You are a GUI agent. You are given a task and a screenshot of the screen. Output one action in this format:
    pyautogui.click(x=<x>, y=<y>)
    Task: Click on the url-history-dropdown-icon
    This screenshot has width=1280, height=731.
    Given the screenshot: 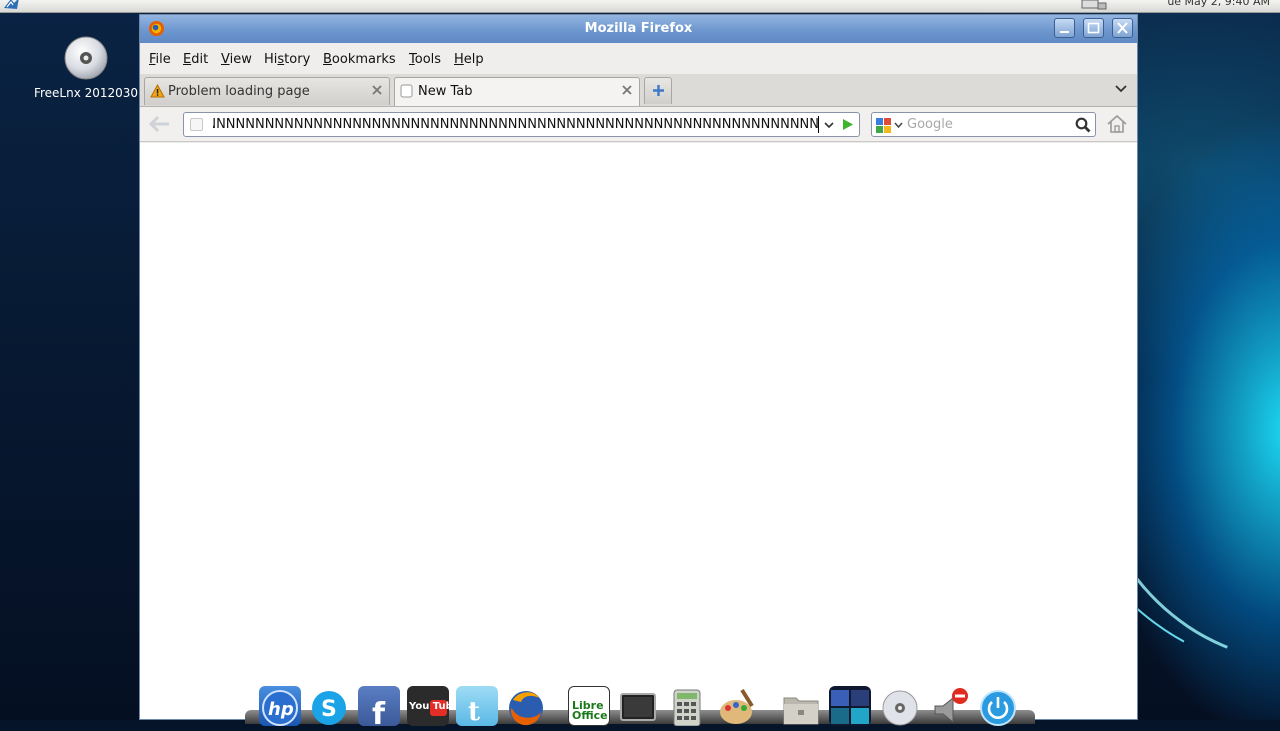 What is the action you would take?
    pyautogui.click(x=829, y=125)
    